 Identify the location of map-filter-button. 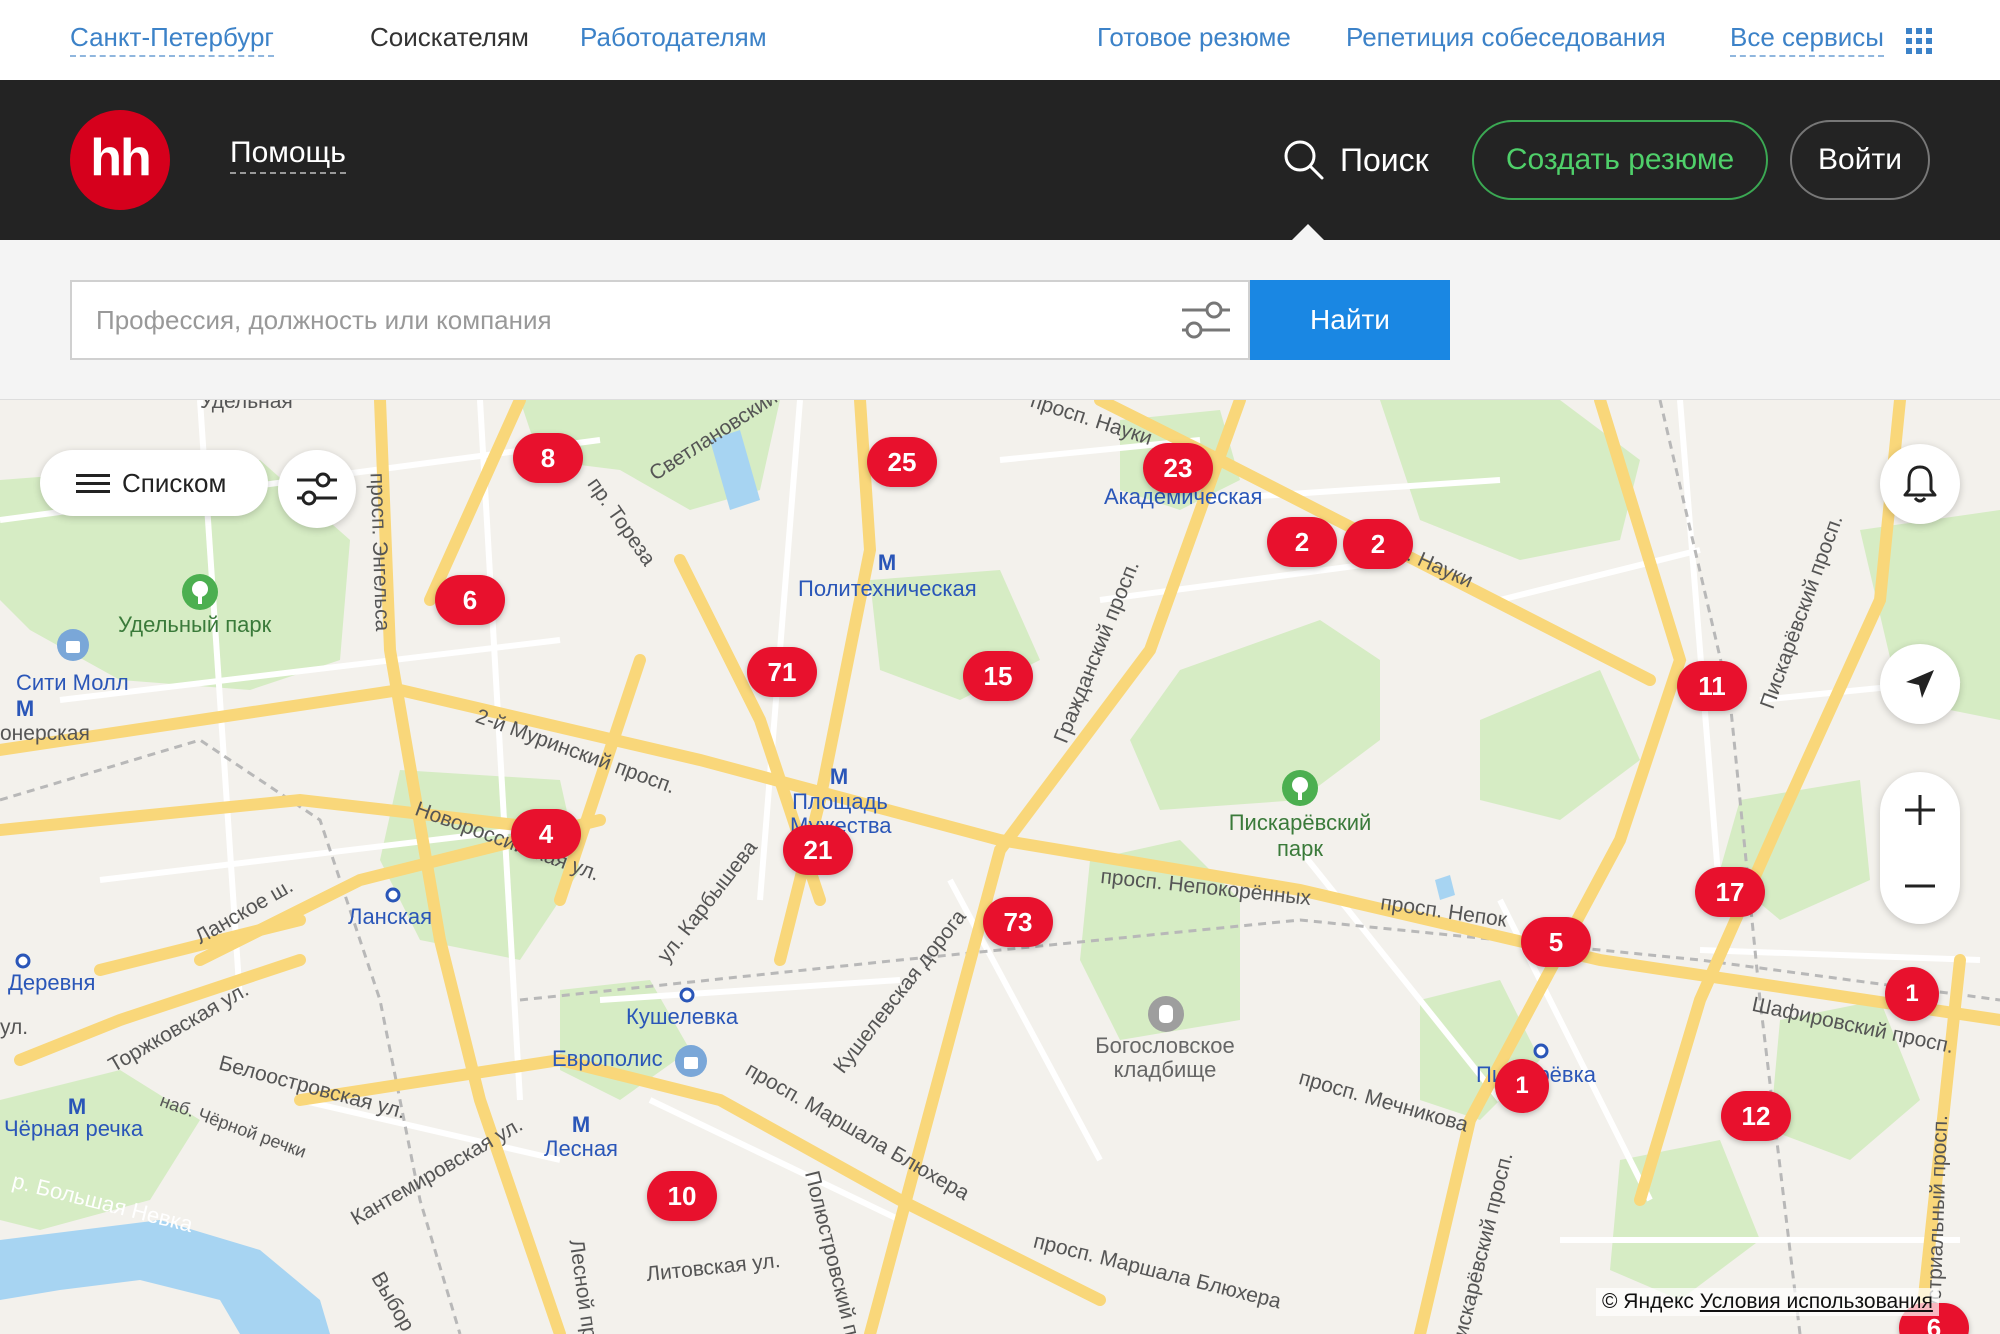
(317, 489).